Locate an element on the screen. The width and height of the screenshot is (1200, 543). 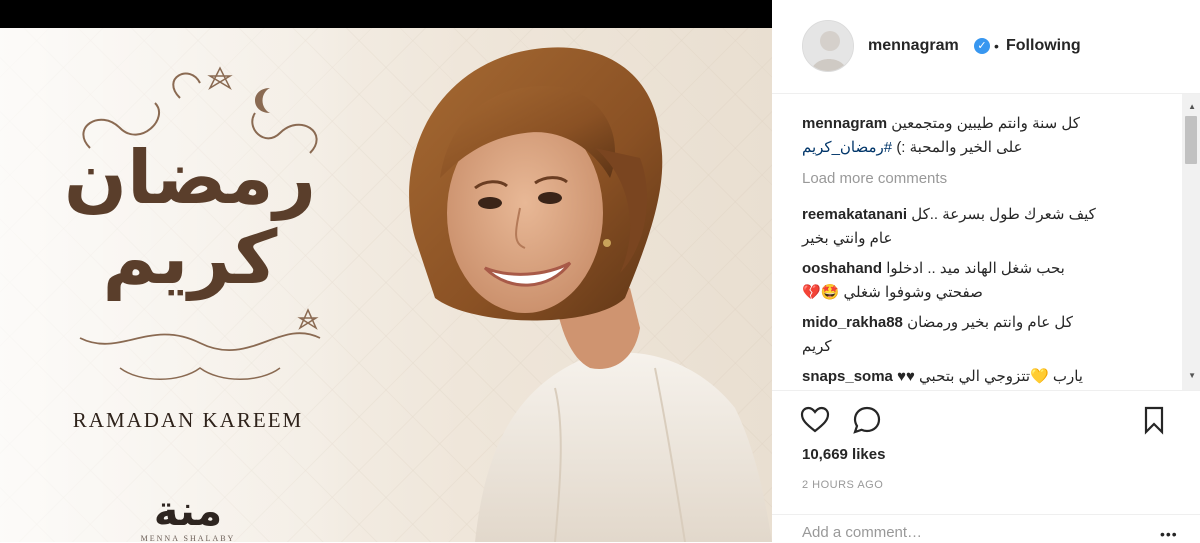
scroll-down-arrow-icon: ▼ is located at coordinates (1192, 375).